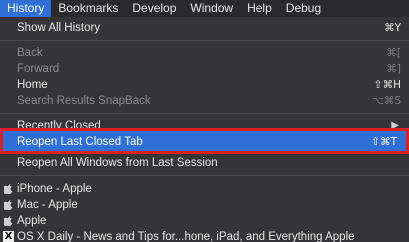  What do you see at coordinates (393, 53) in the screenshot?
I see `back-shortcut: ⌘[` at bounding box center [393, 53].